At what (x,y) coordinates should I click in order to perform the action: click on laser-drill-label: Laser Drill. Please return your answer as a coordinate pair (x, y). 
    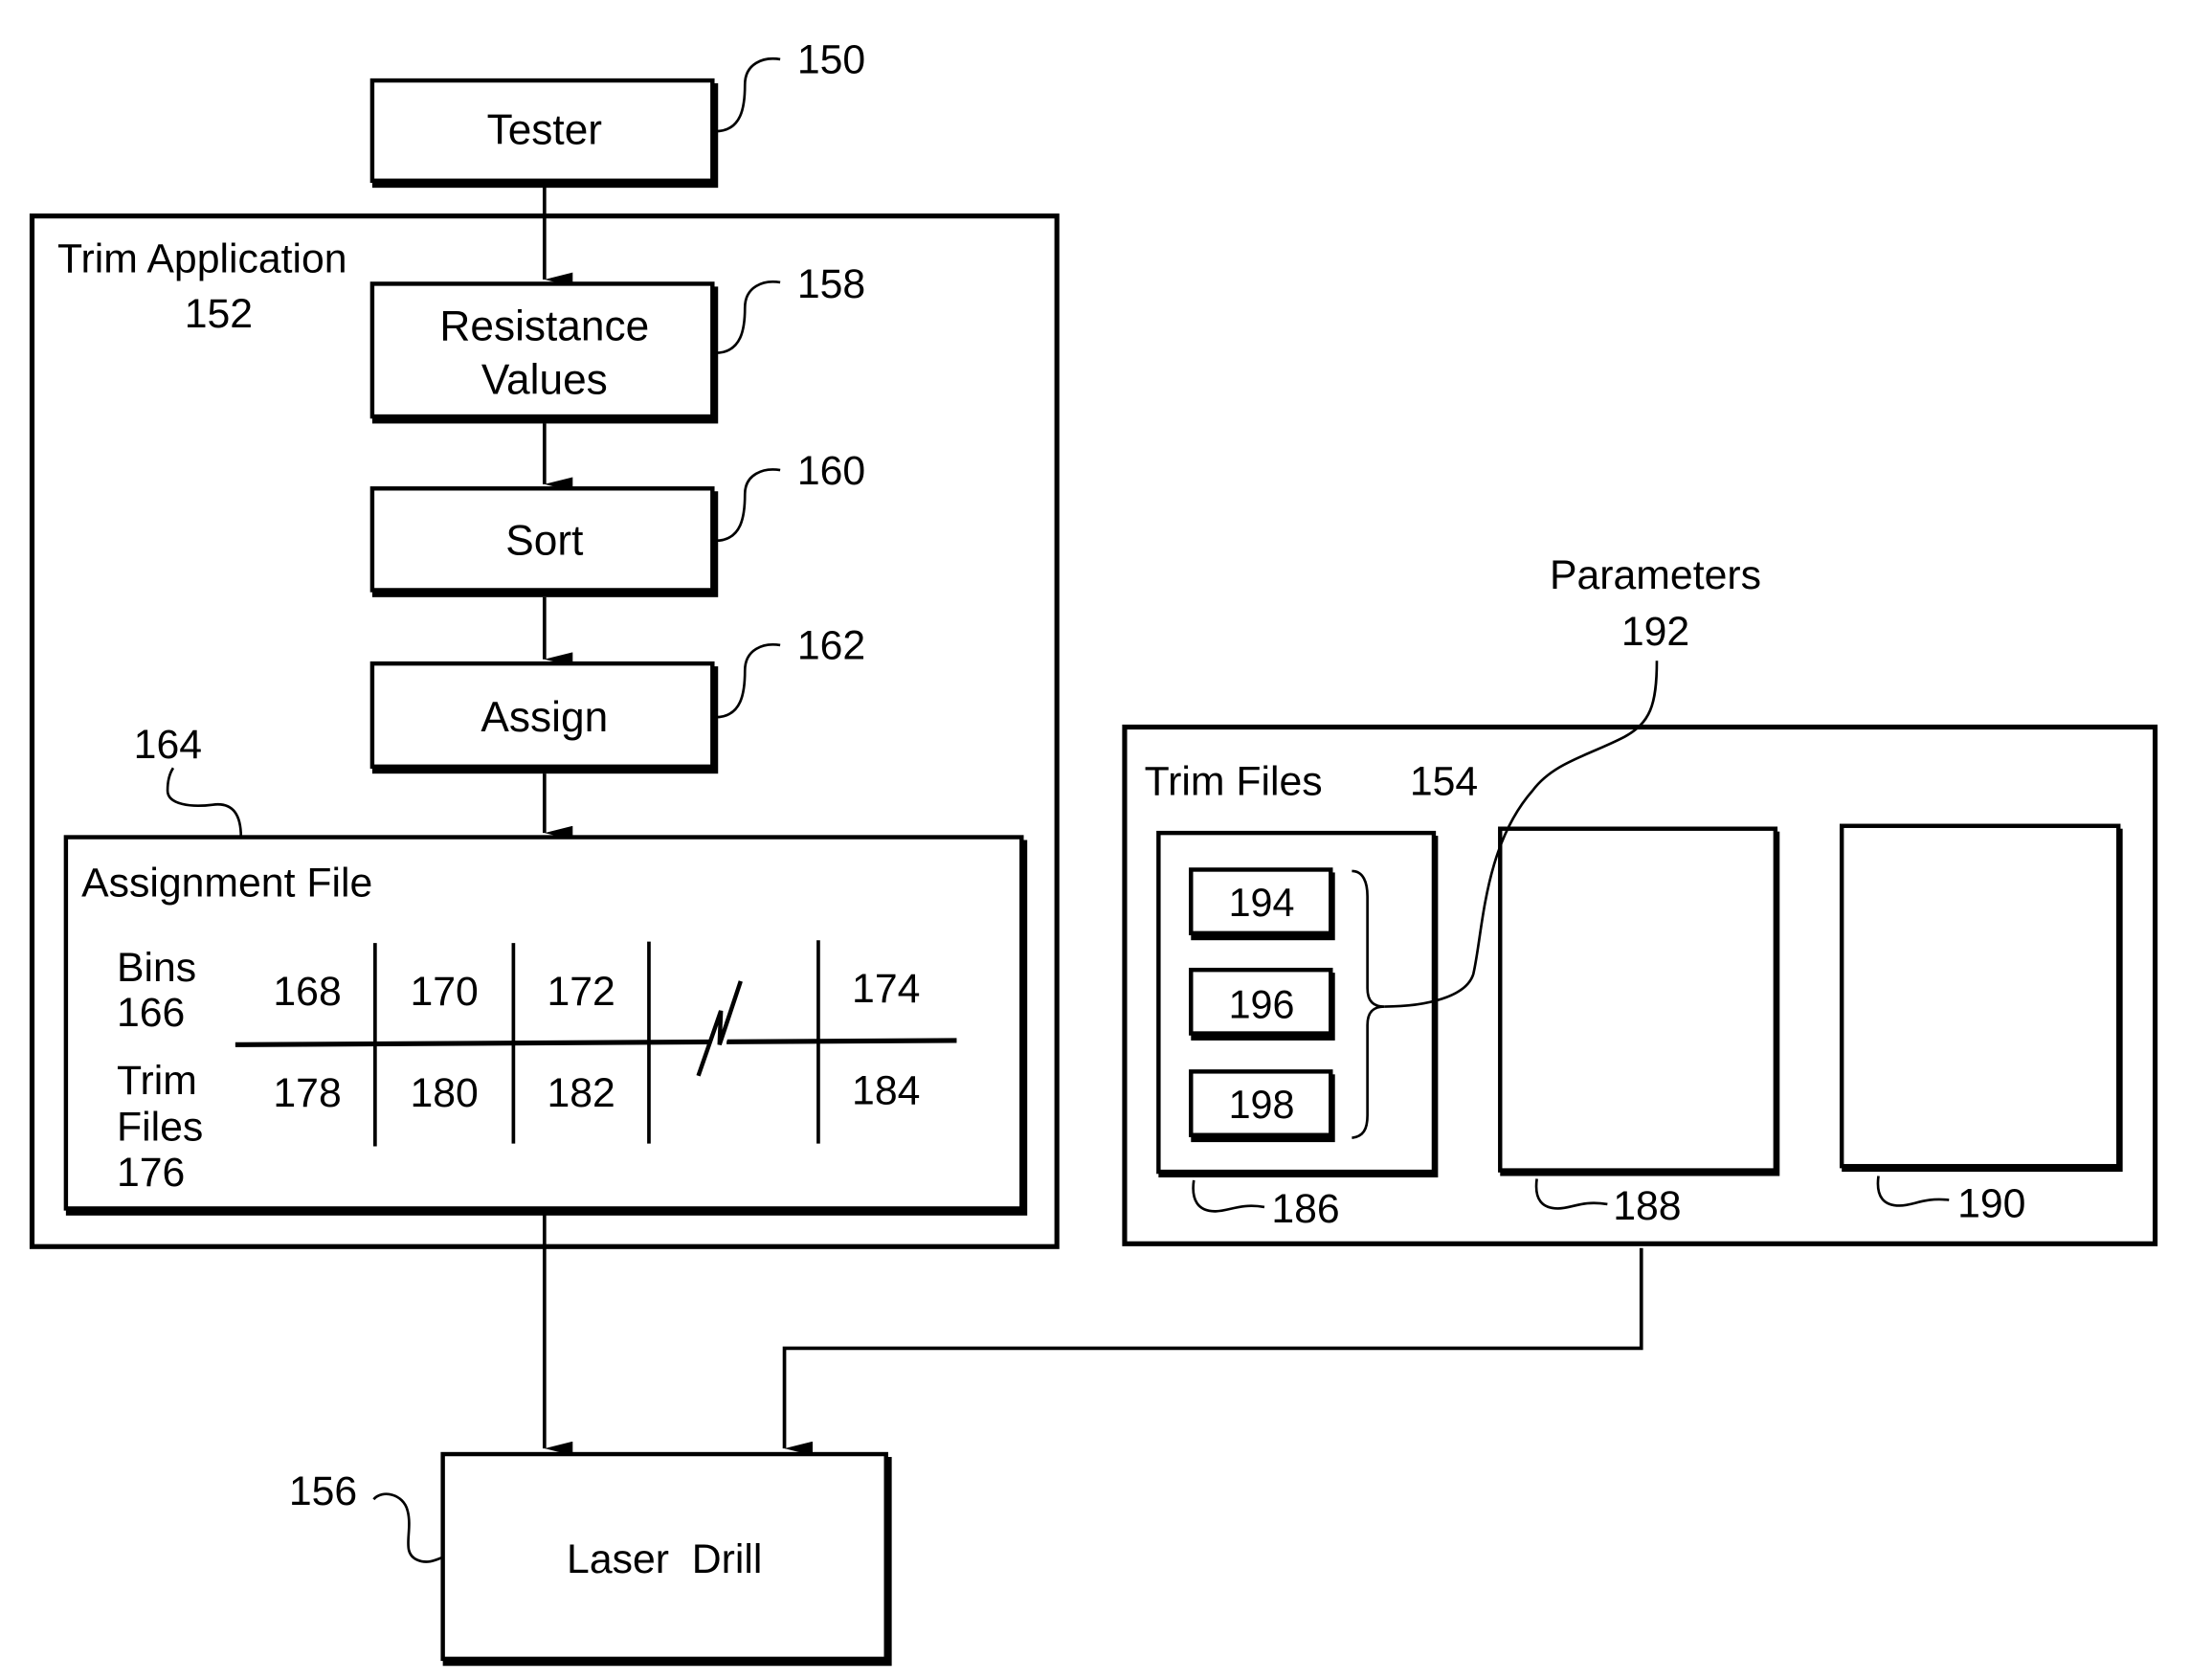
    Looking at the image, I should click on (665, 1559).